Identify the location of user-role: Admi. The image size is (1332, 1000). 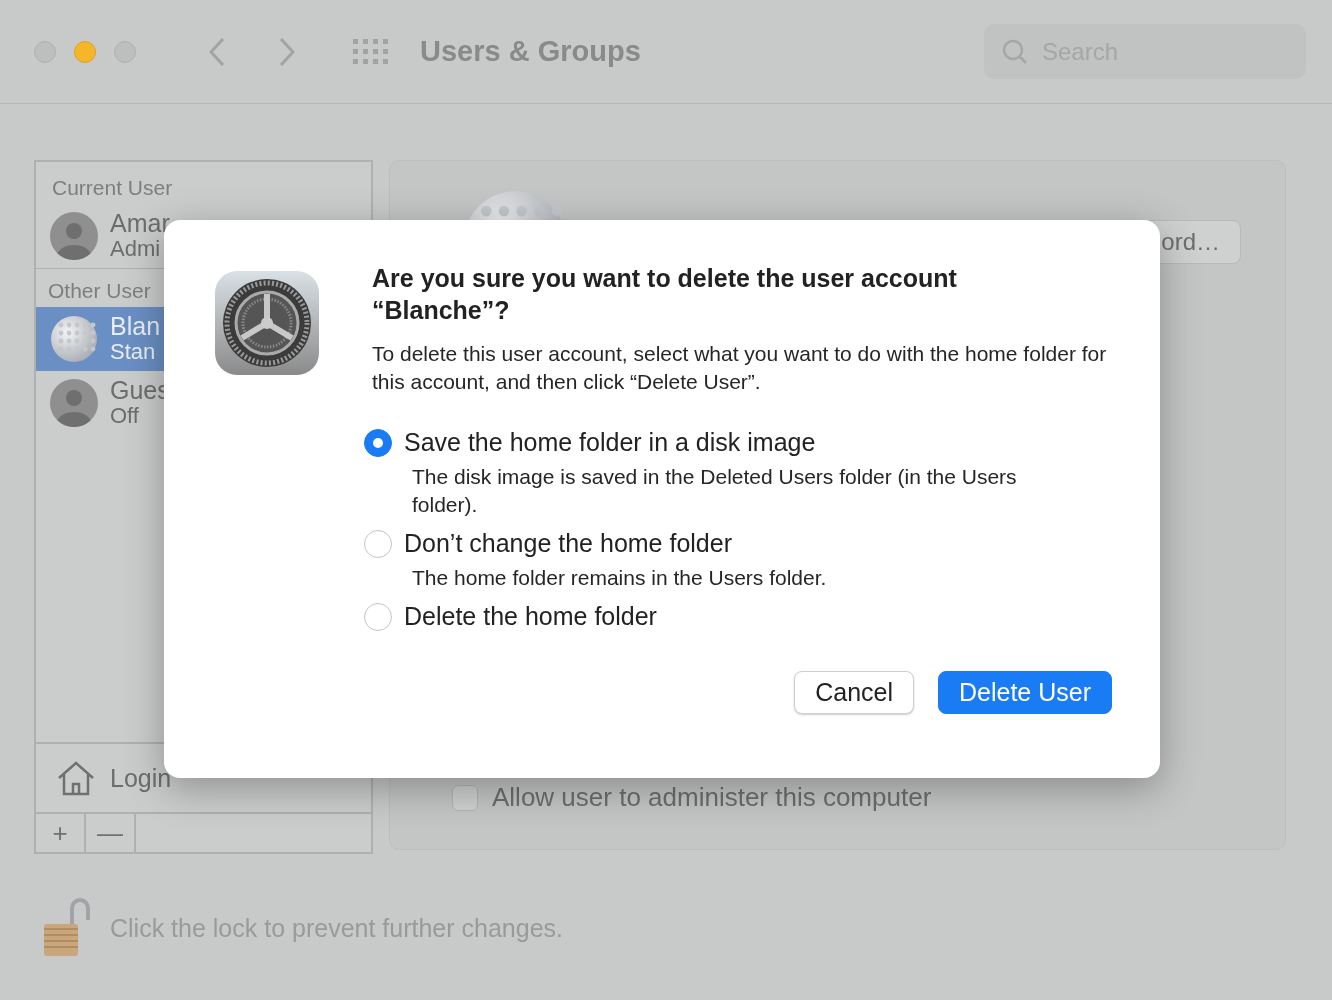
(136, 249).